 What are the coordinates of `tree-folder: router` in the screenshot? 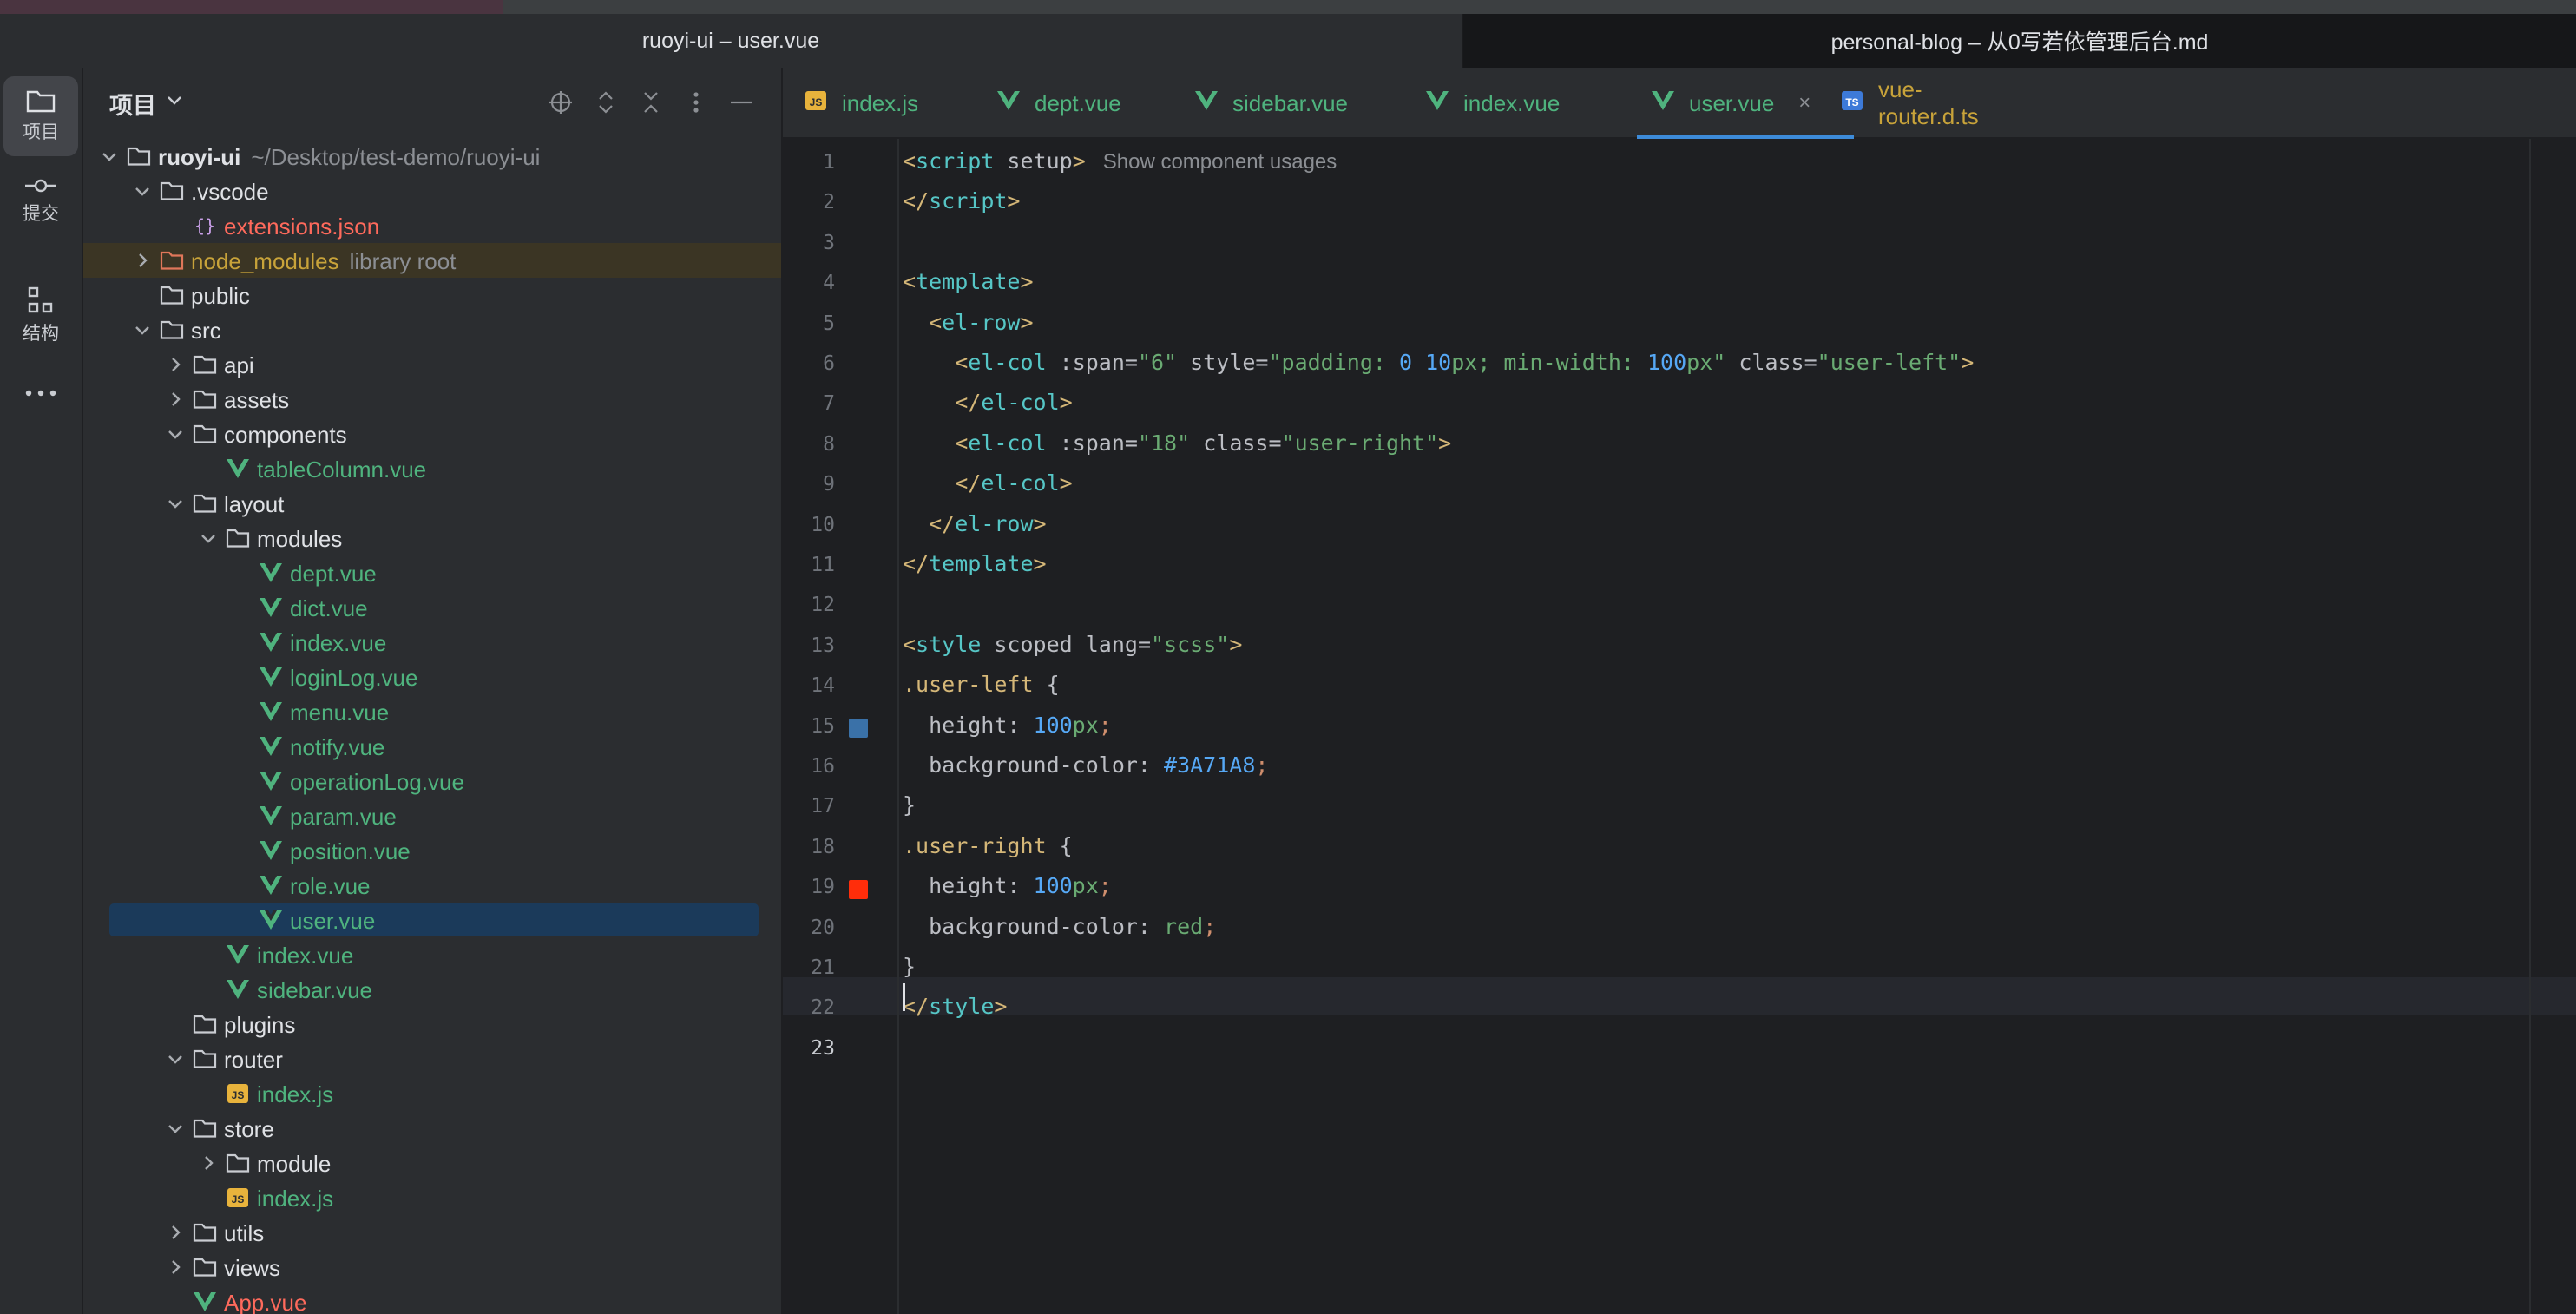 It's located at (432, 1058).